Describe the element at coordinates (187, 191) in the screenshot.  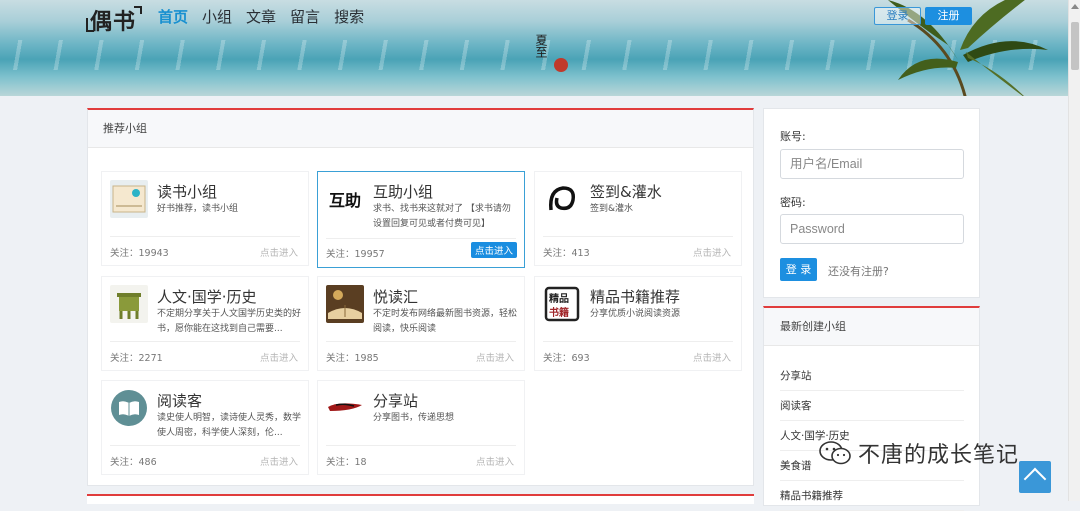
I see `group-title: 读书小组` at that location.